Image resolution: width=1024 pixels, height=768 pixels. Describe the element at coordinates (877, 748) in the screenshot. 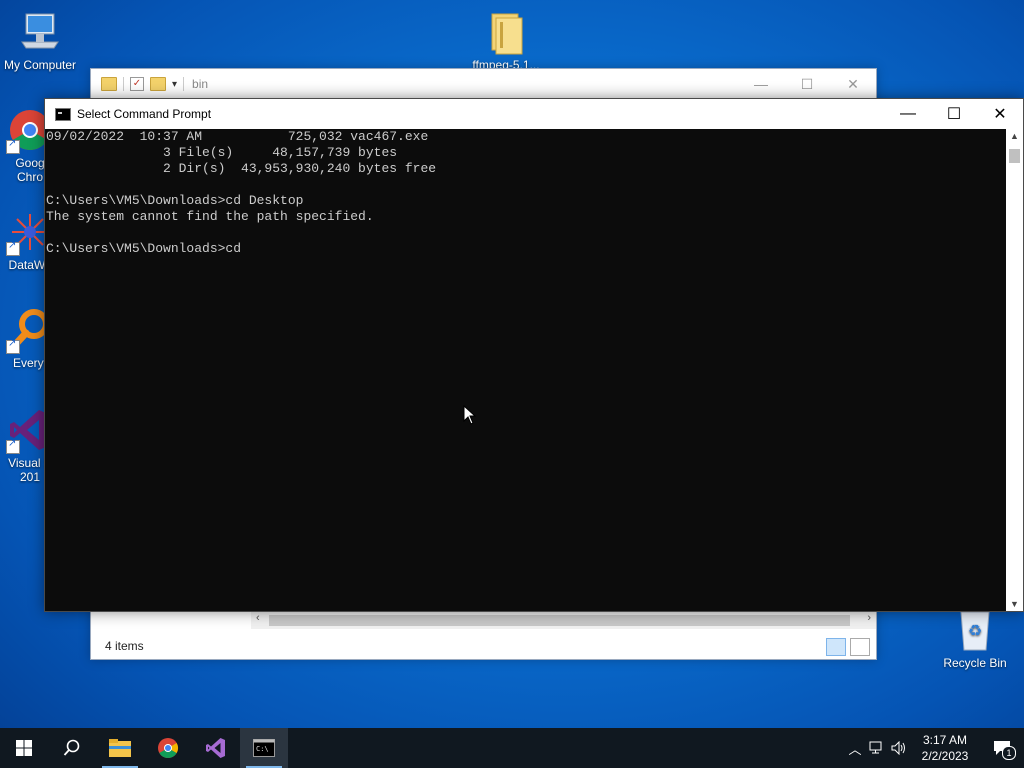

I see `network-icon` at that location.